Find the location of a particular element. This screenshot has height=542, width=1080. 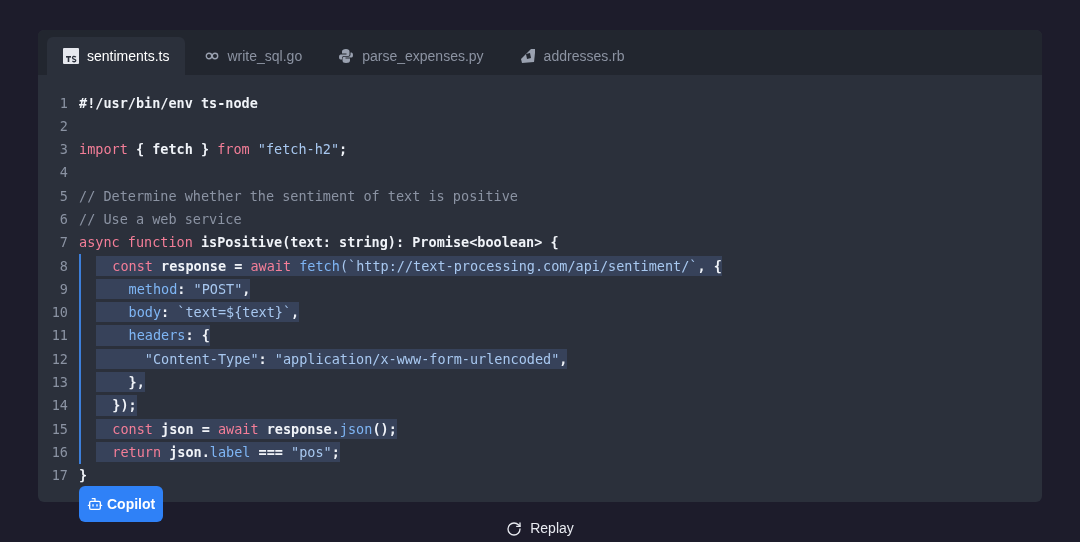

file-tab: addresses.rb is located at coordinates (572, 56).